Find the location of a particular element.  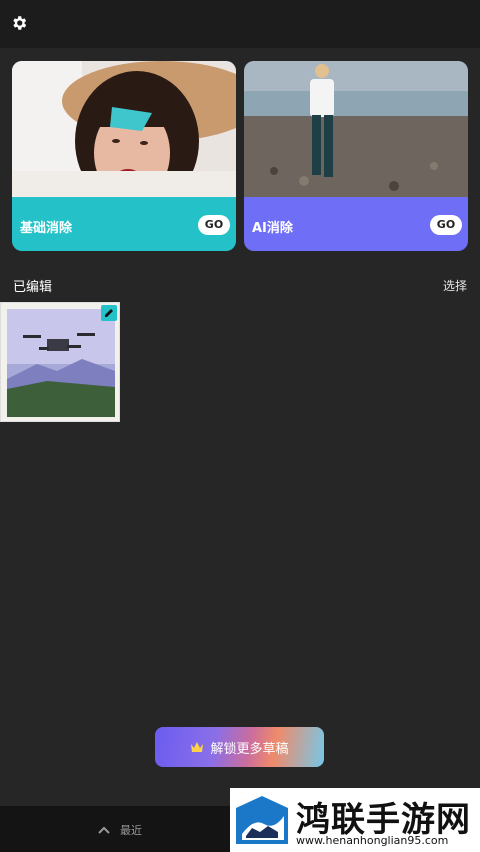

gear-icon is located at coordinates (19, 23).